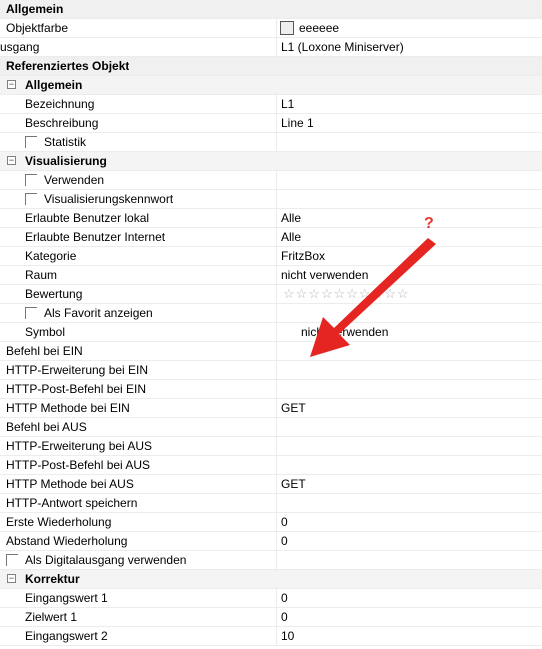 The width and height of the screenshot is (542, 649). What do you see at coordinates (271, 408) in the screenshot?
I see `row-http-methode-ein: HTTP Methode bei EIN GET` at bounding box center [271, 408].